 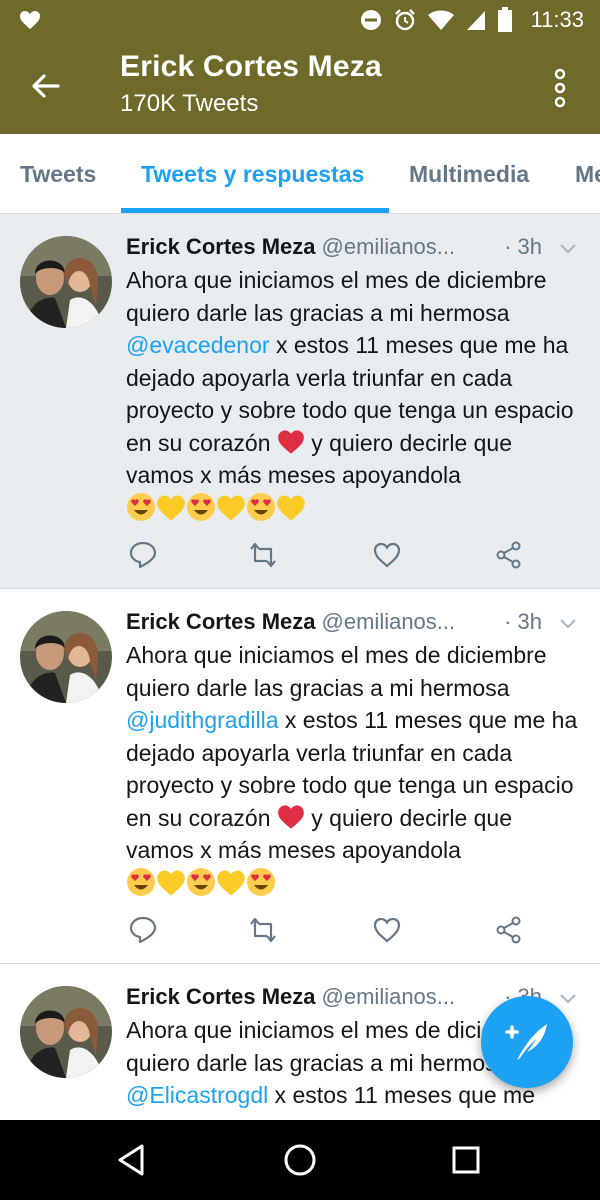 I want to click on nav-recents-icon, so click(x=466, y=1160).